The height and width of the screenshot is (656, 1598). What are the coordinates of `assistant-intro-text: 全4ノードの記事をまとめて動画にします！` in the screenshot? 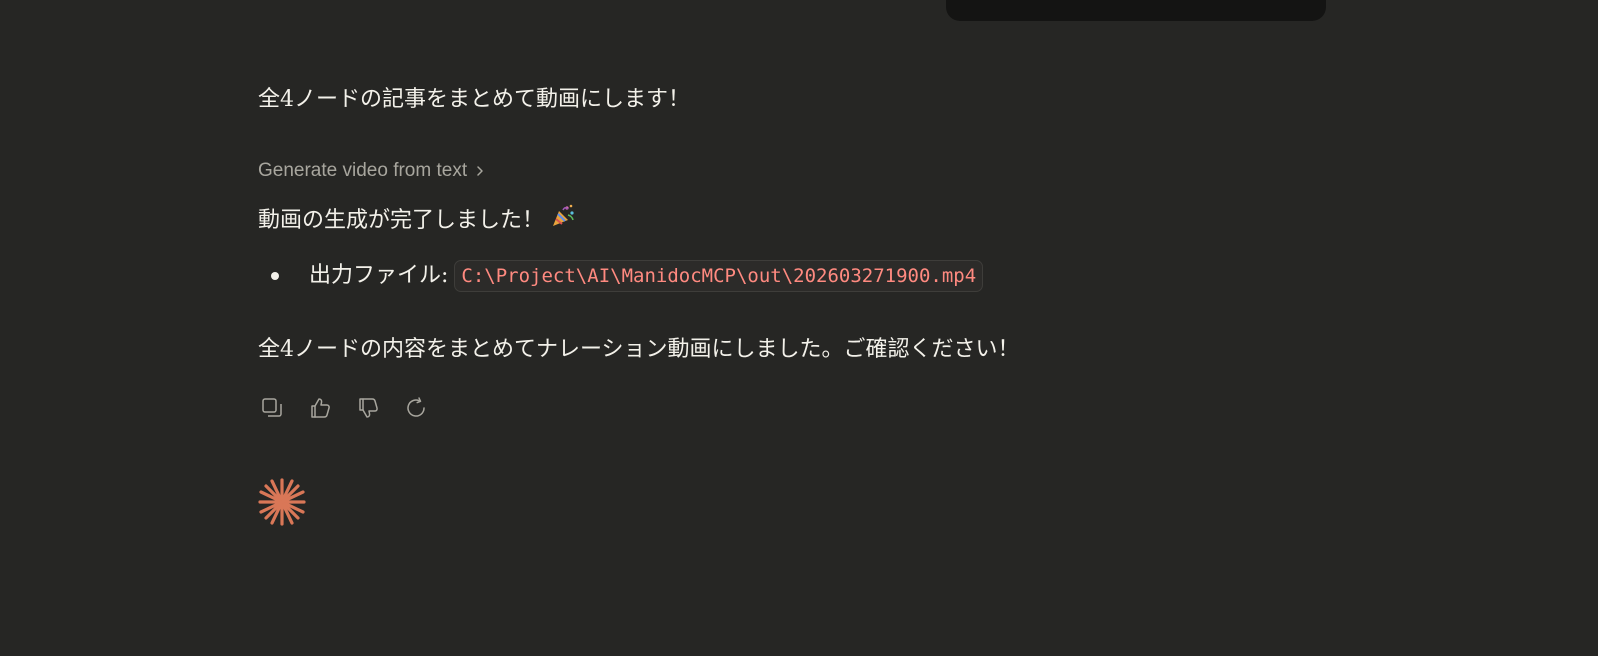 It's located at (474, 99).